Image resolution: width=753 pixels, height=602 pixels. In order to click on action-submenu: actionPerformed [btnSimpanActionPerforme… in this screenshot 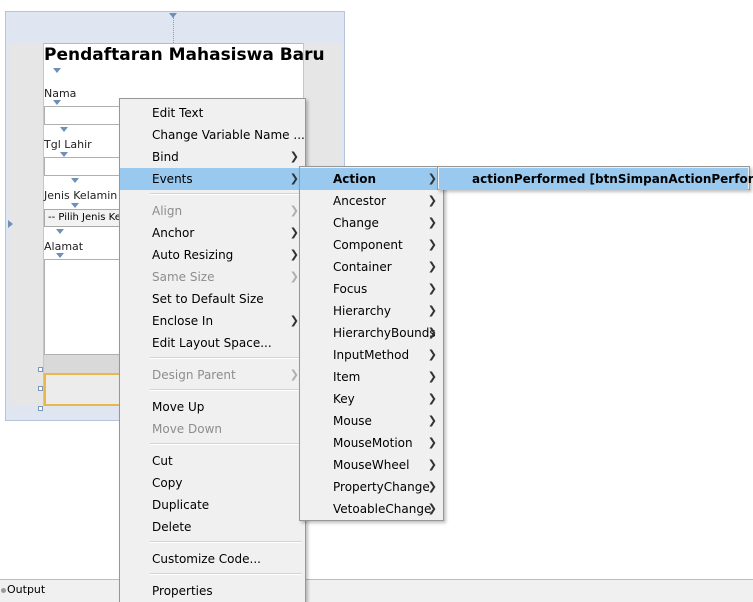, I will do `click(595, 178)`.